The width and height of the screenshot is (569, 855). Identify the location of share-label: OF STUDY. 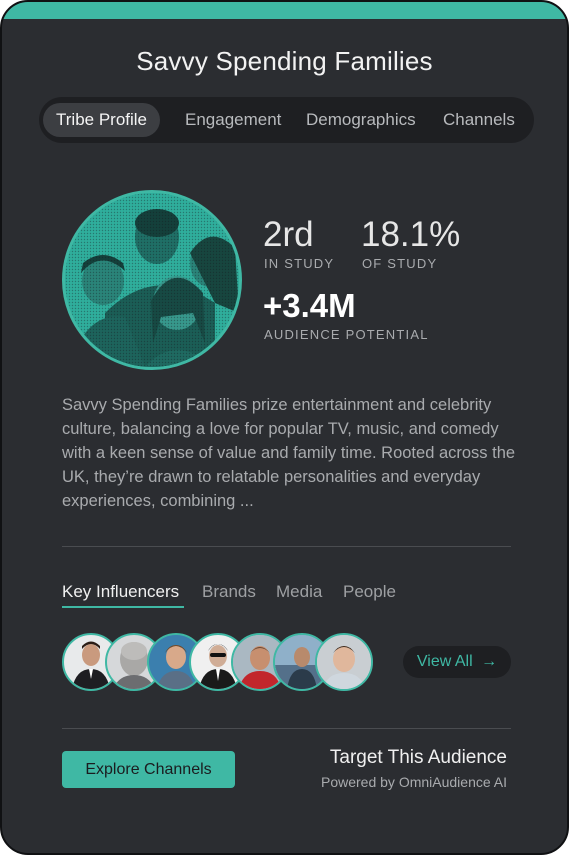
(400, 263).